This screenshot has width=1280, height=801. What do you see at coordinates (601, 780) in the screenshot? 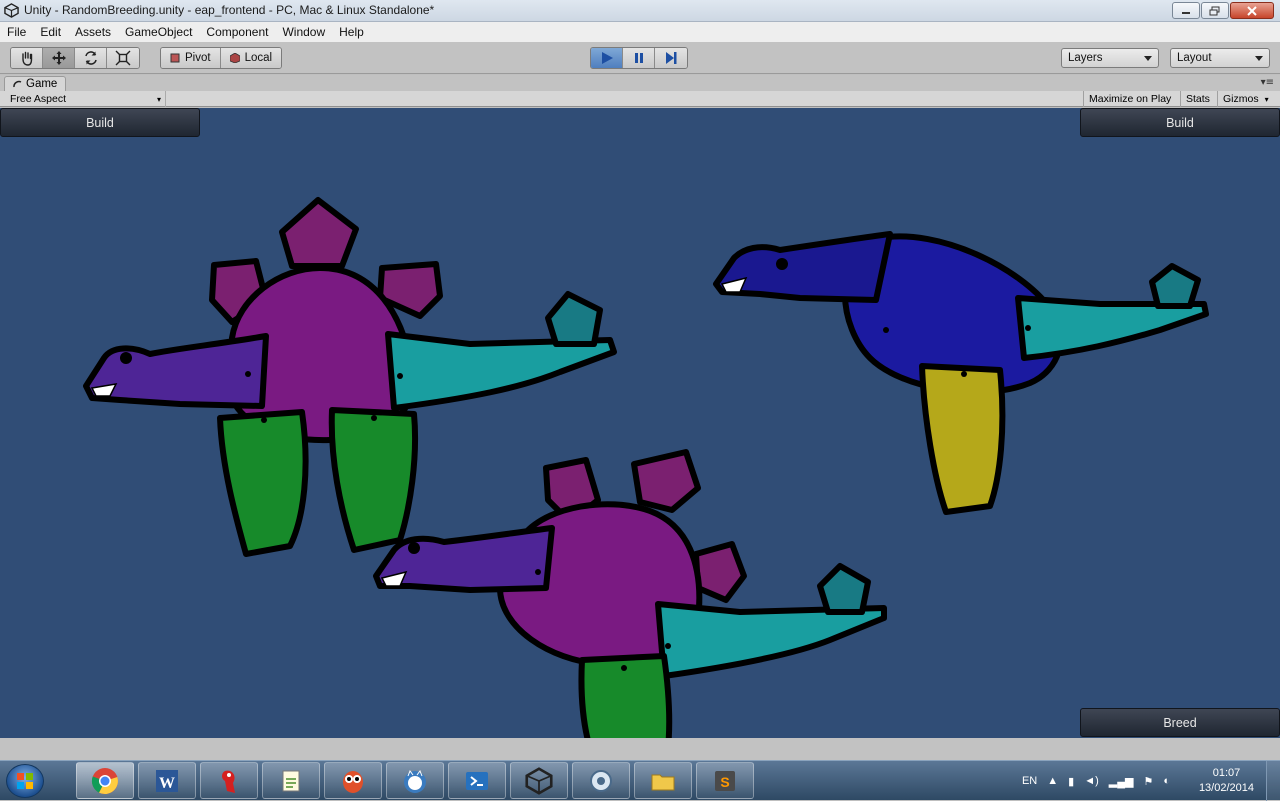
I see `taskbar-remote` at bounding box center [601, 780].